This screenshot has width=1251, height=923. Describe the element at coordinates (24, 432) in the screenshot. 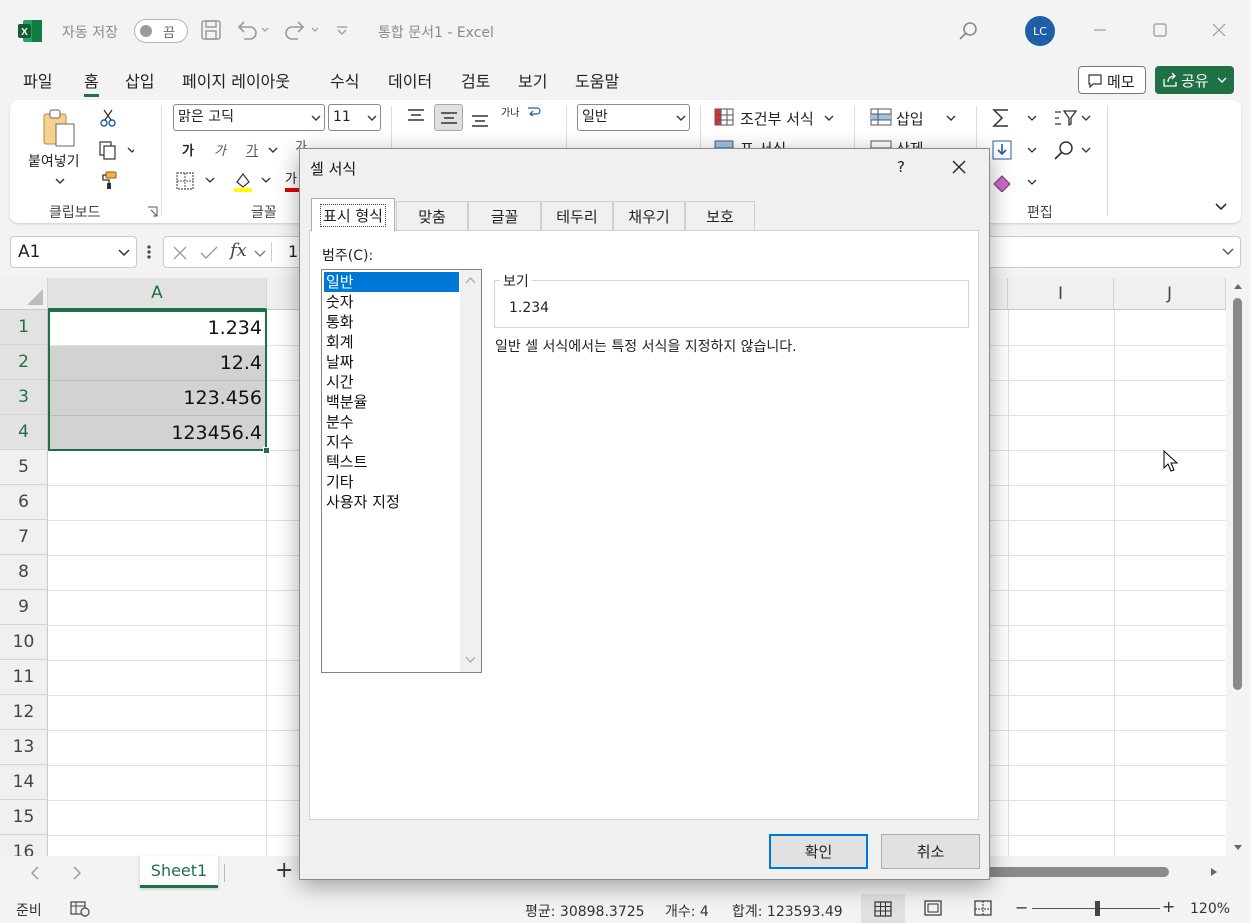

I see `row-header: 4` at that location.